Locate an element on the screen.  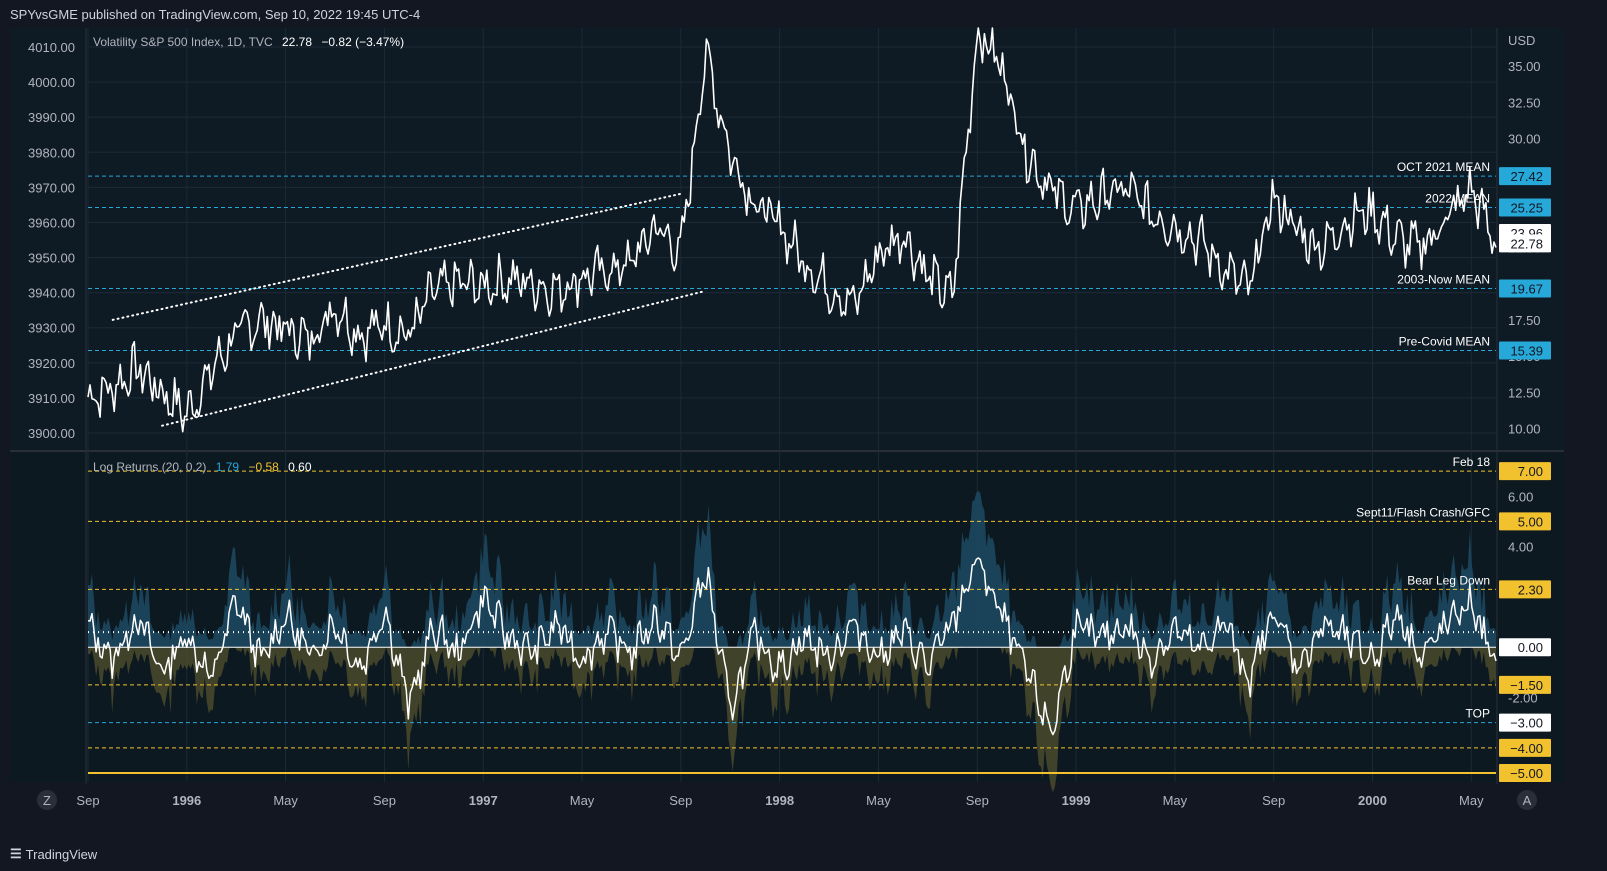
auto-button-label: A is located at coordinates (1527, 800).